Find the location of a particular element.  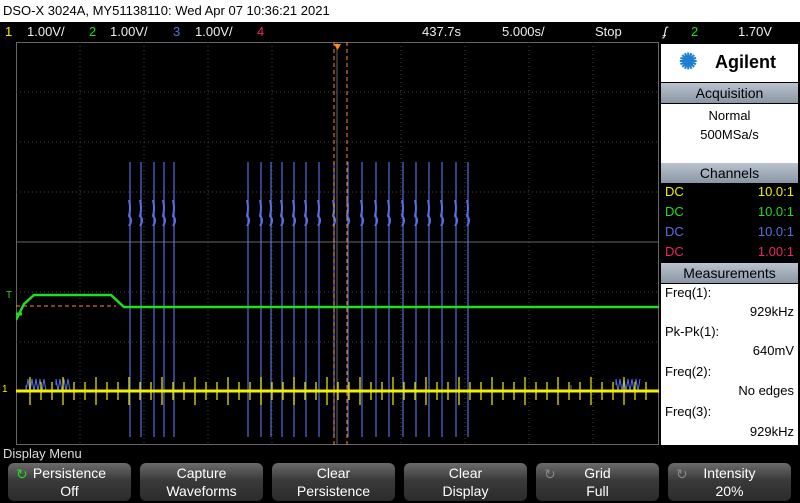

trigger-channel: 2 is located at coordinates (694, 32).